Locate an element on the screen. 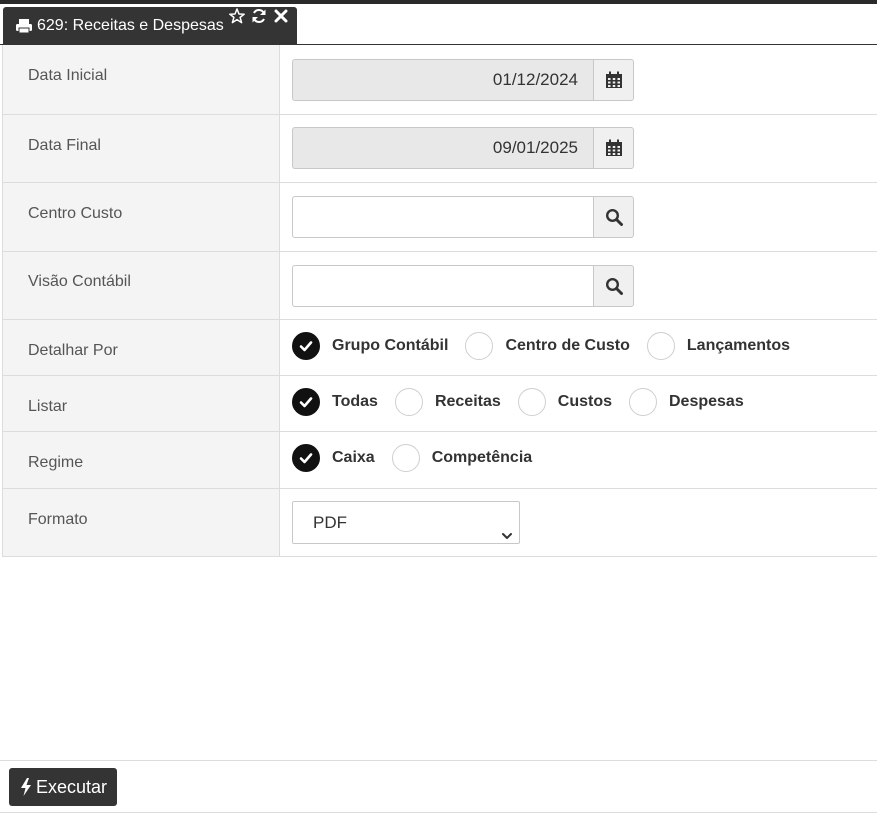 The height and width of the screenshot is (814, 877). radio-label: Competência is located at coordinates (482, 457).